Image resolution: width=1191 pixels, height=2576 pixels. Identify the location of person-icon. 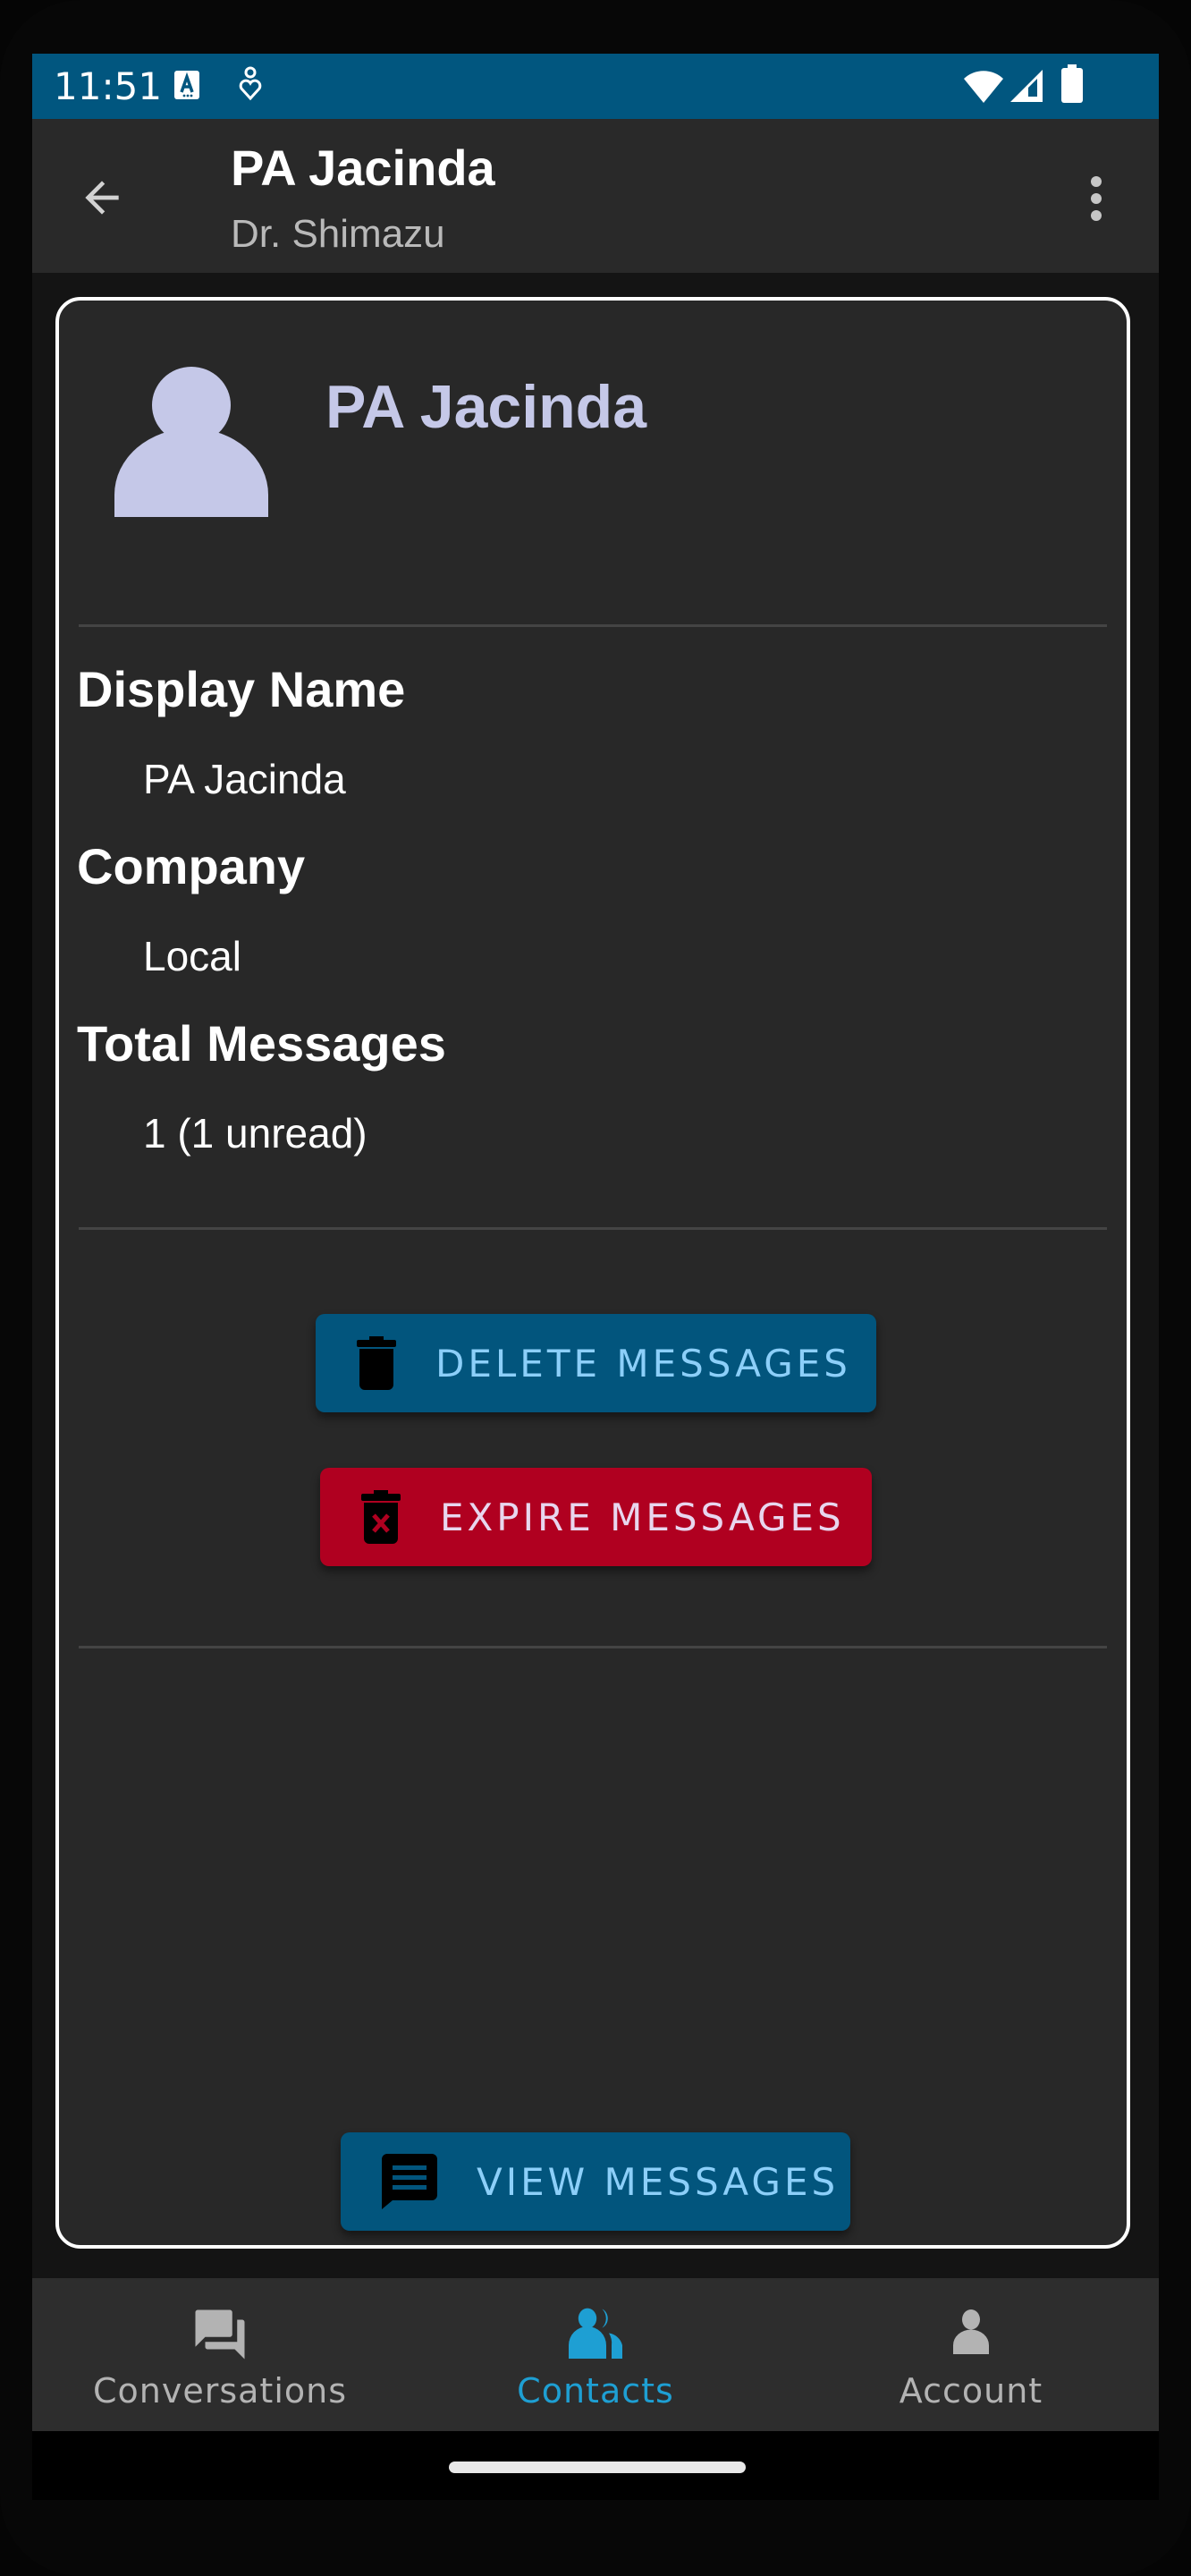
(191, 436).